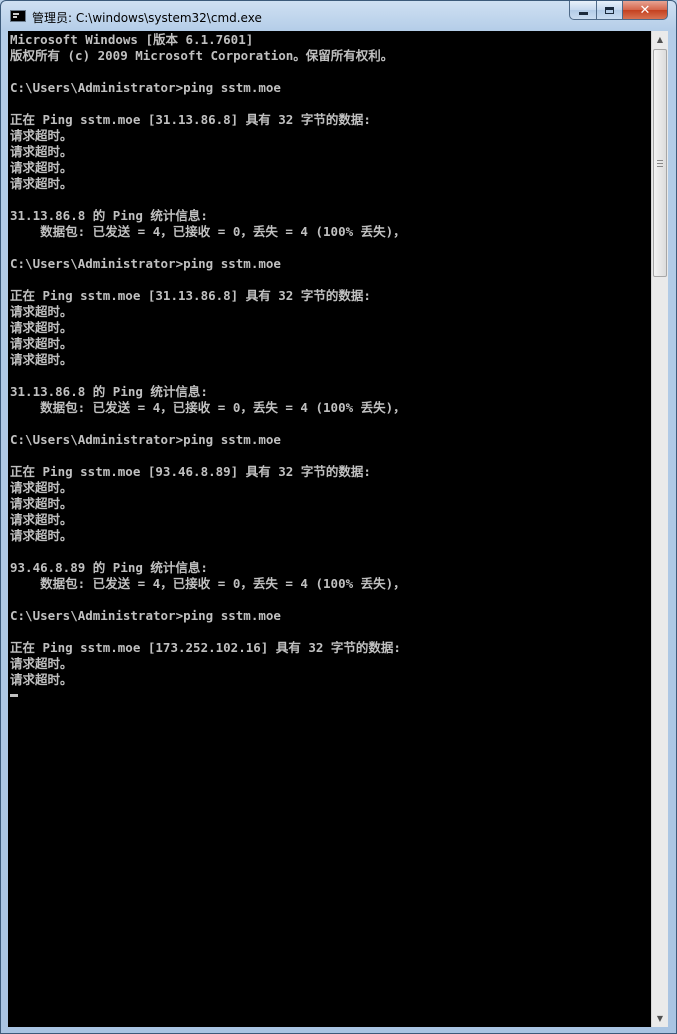 The height and width of the screenshot is (1034, 677). Describe the element at coordinates (18, 16) in the screenshot. I see `cmd-icon` at that location.